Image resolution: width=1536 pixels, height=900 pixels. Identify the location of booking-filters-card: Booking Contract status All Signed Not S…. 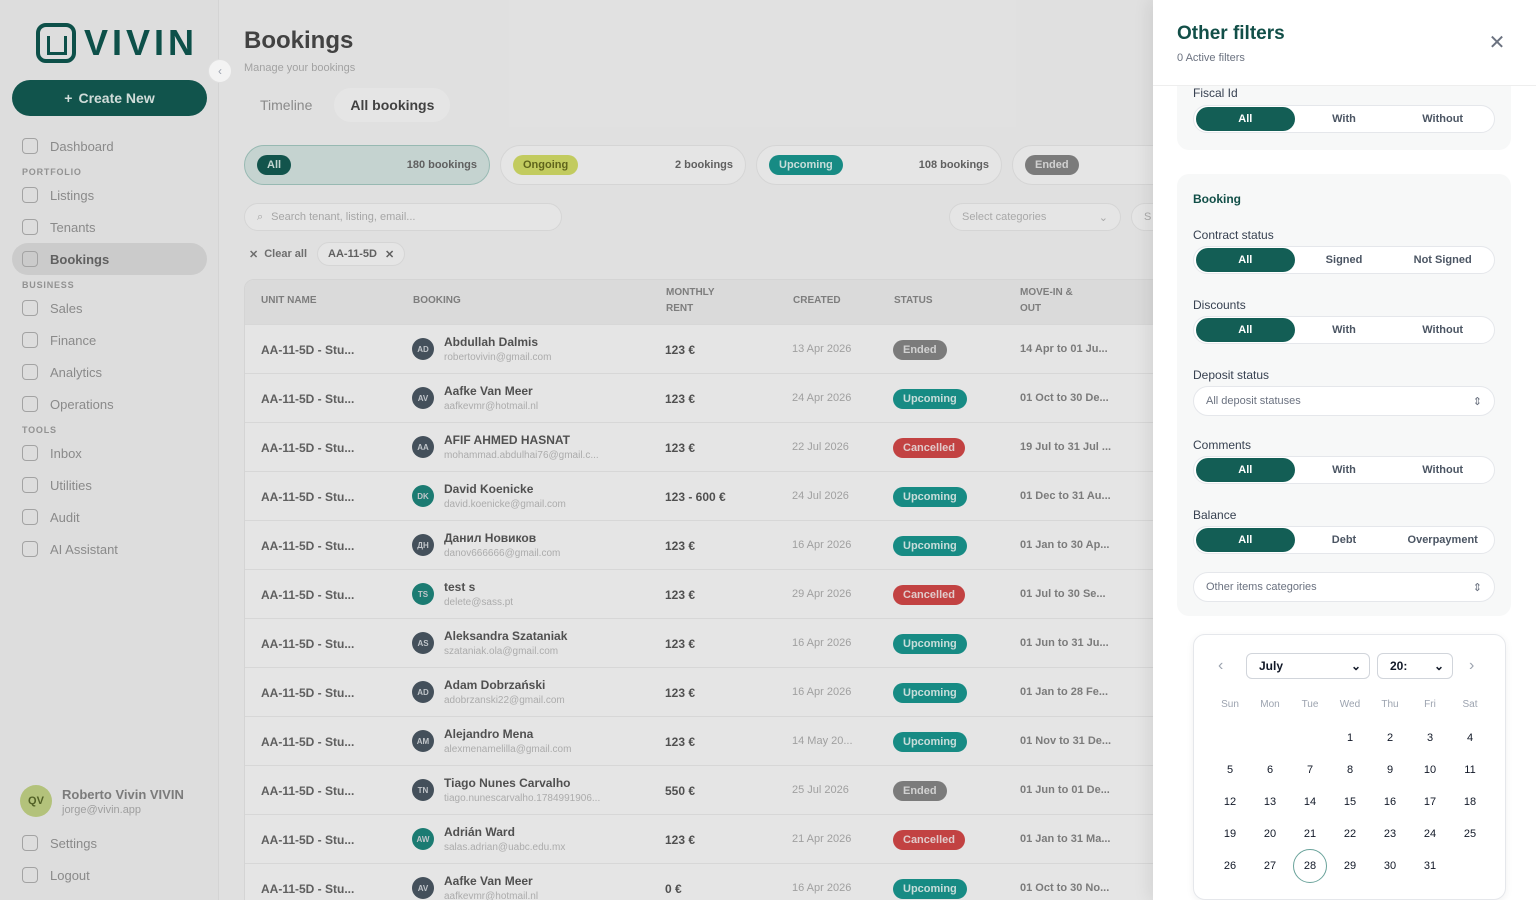
(1344, 395).